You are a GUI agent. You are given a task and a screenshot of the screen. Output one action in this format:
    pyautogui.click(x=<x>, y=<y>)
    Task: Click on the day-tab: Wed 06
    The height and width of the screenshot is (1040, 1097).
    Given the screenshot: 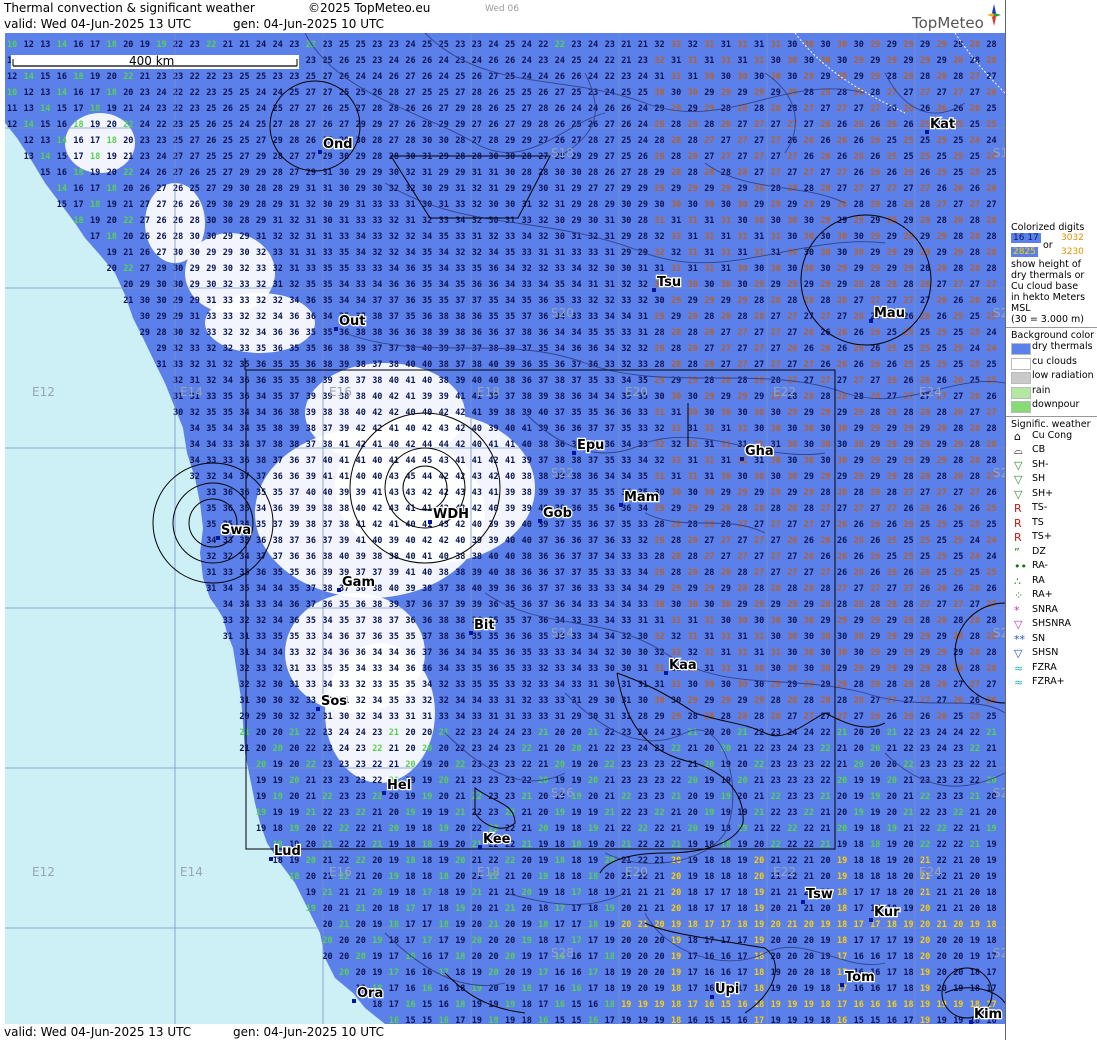 What is the action you would take?
    pyautogui.click(x=502, y=9)
    